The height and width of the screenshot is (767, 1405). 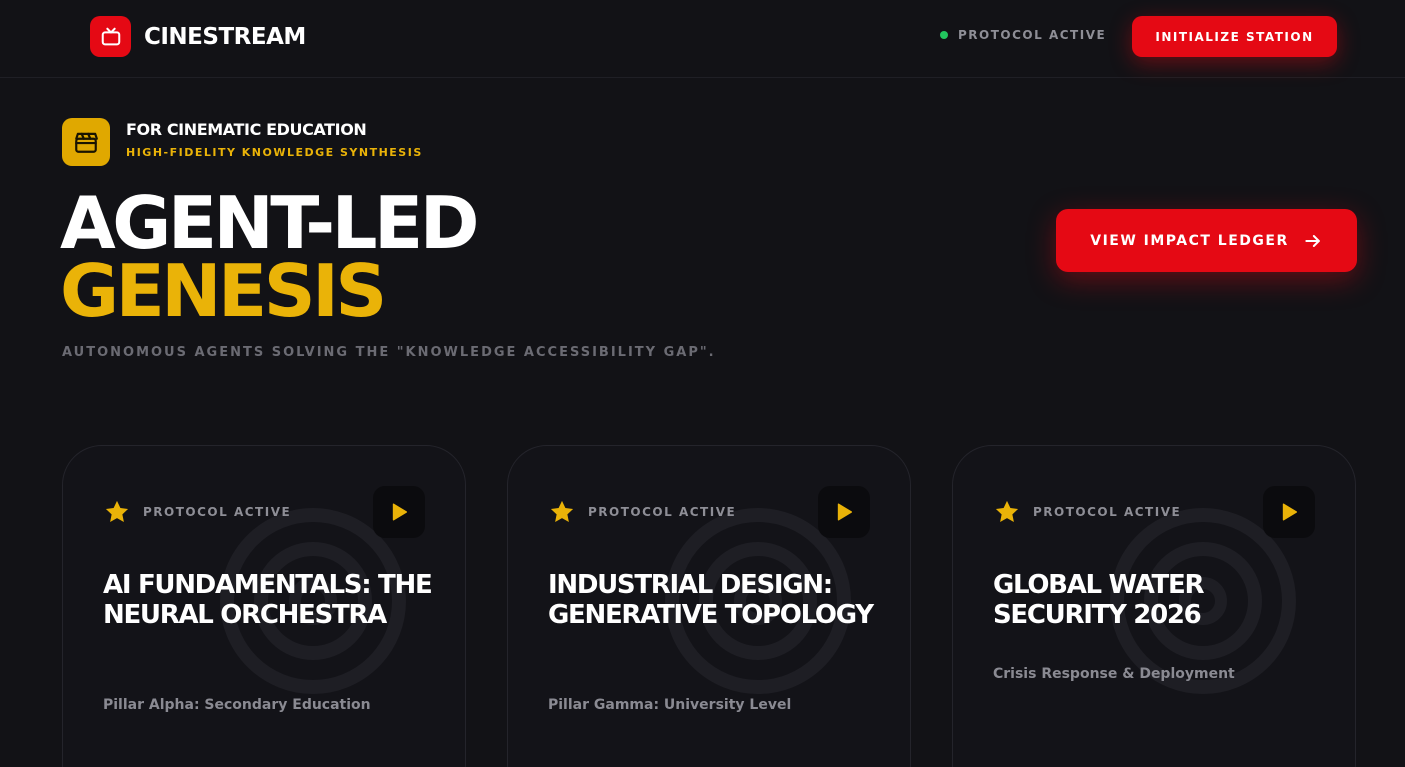 I want to click on hero-title-line-2: GENESIS, so click(x=223, y=291).